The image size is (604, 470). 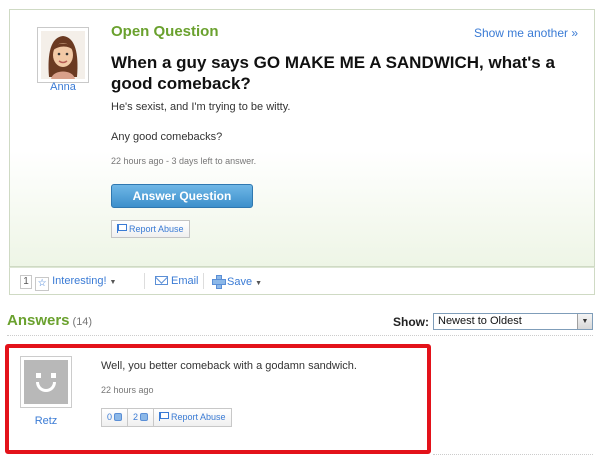 I want to click on email-label: Email, so click(x=185, y=281).